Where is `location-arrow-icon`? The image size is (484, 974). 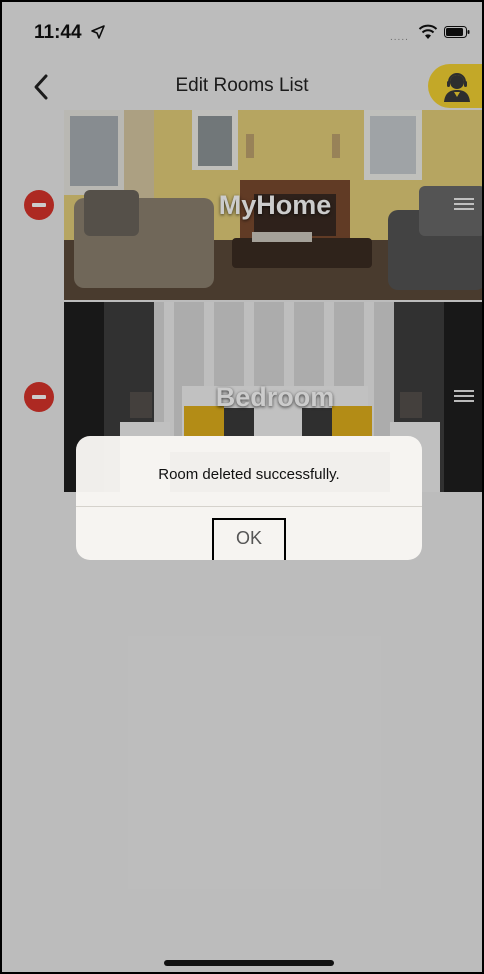 location-arrow-icon is located at coordinates (98, 32).